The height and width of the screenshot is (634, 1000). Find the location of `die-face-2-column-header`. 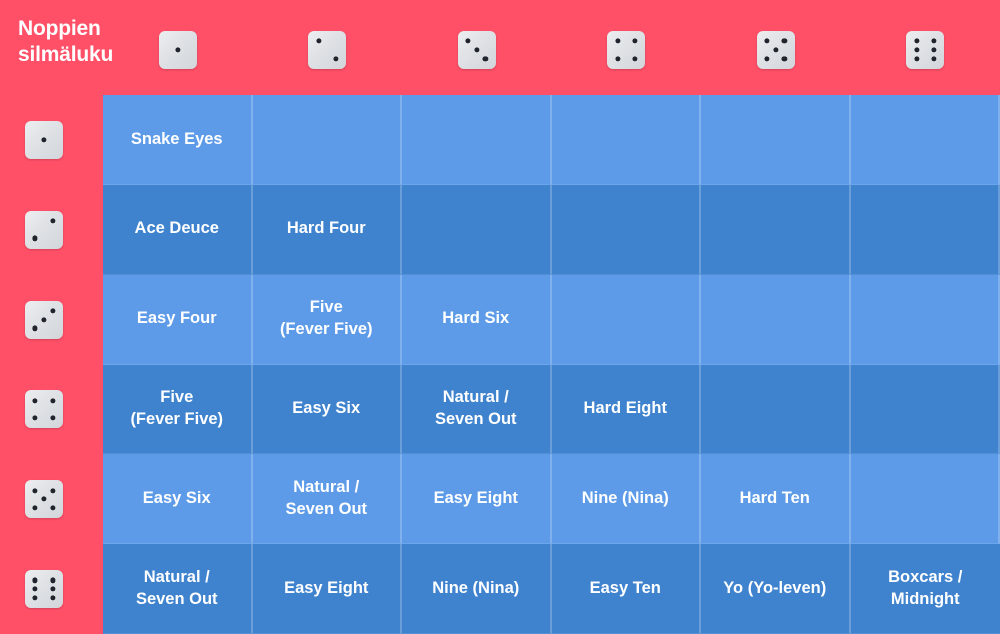

die-face-2-column-header is located at coordinates (327, 50).